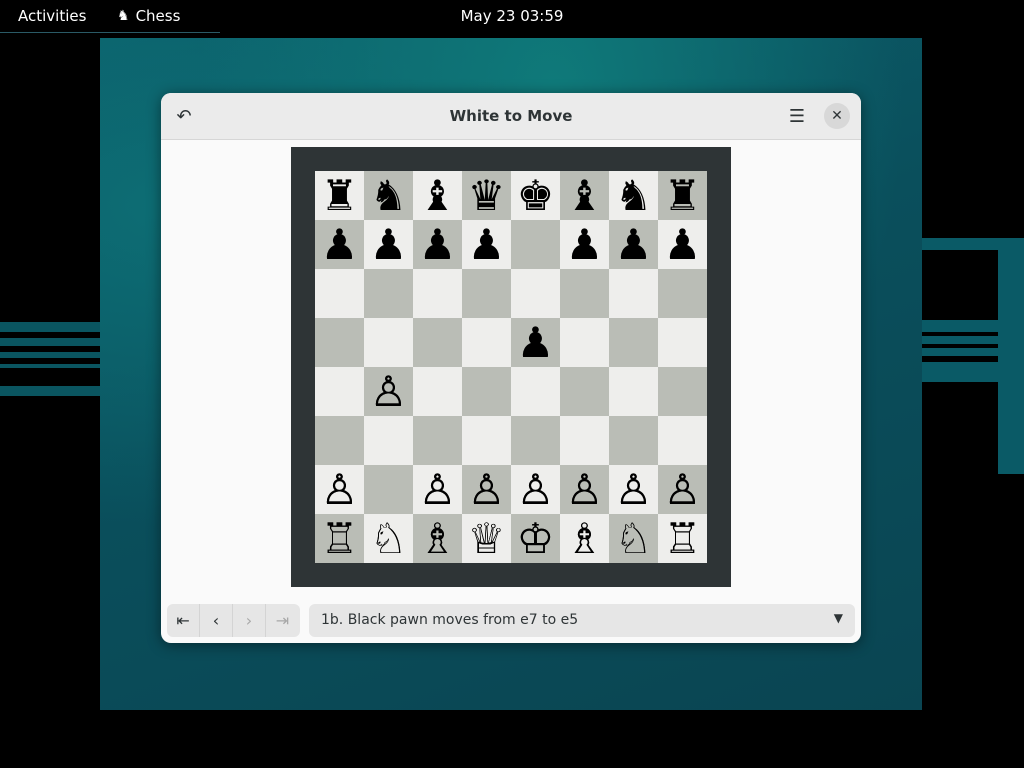  What do you see at coordinates (339, 391) in the screenshot?
I see `square-a4` at bounding box center [339, 391].